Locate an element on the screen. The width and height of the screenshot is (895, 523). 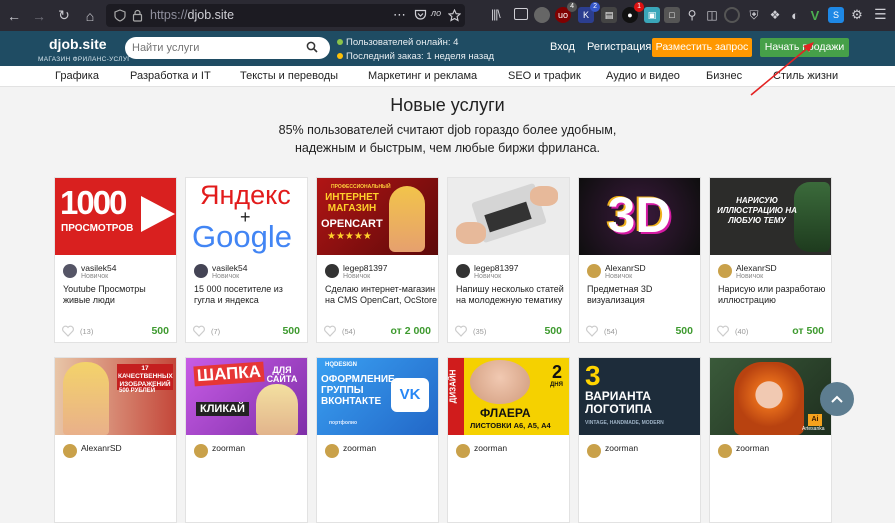
back-to-top-button is located at coordinates (837, 399).